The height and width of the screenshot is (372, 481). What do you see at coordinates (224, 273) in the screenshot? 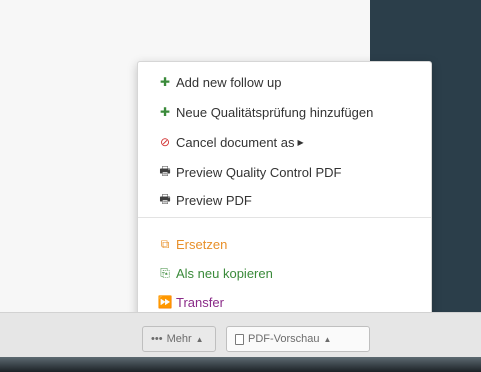
I see `menu-item-label: Als neu kopieren` at bounding box center [224, 273].